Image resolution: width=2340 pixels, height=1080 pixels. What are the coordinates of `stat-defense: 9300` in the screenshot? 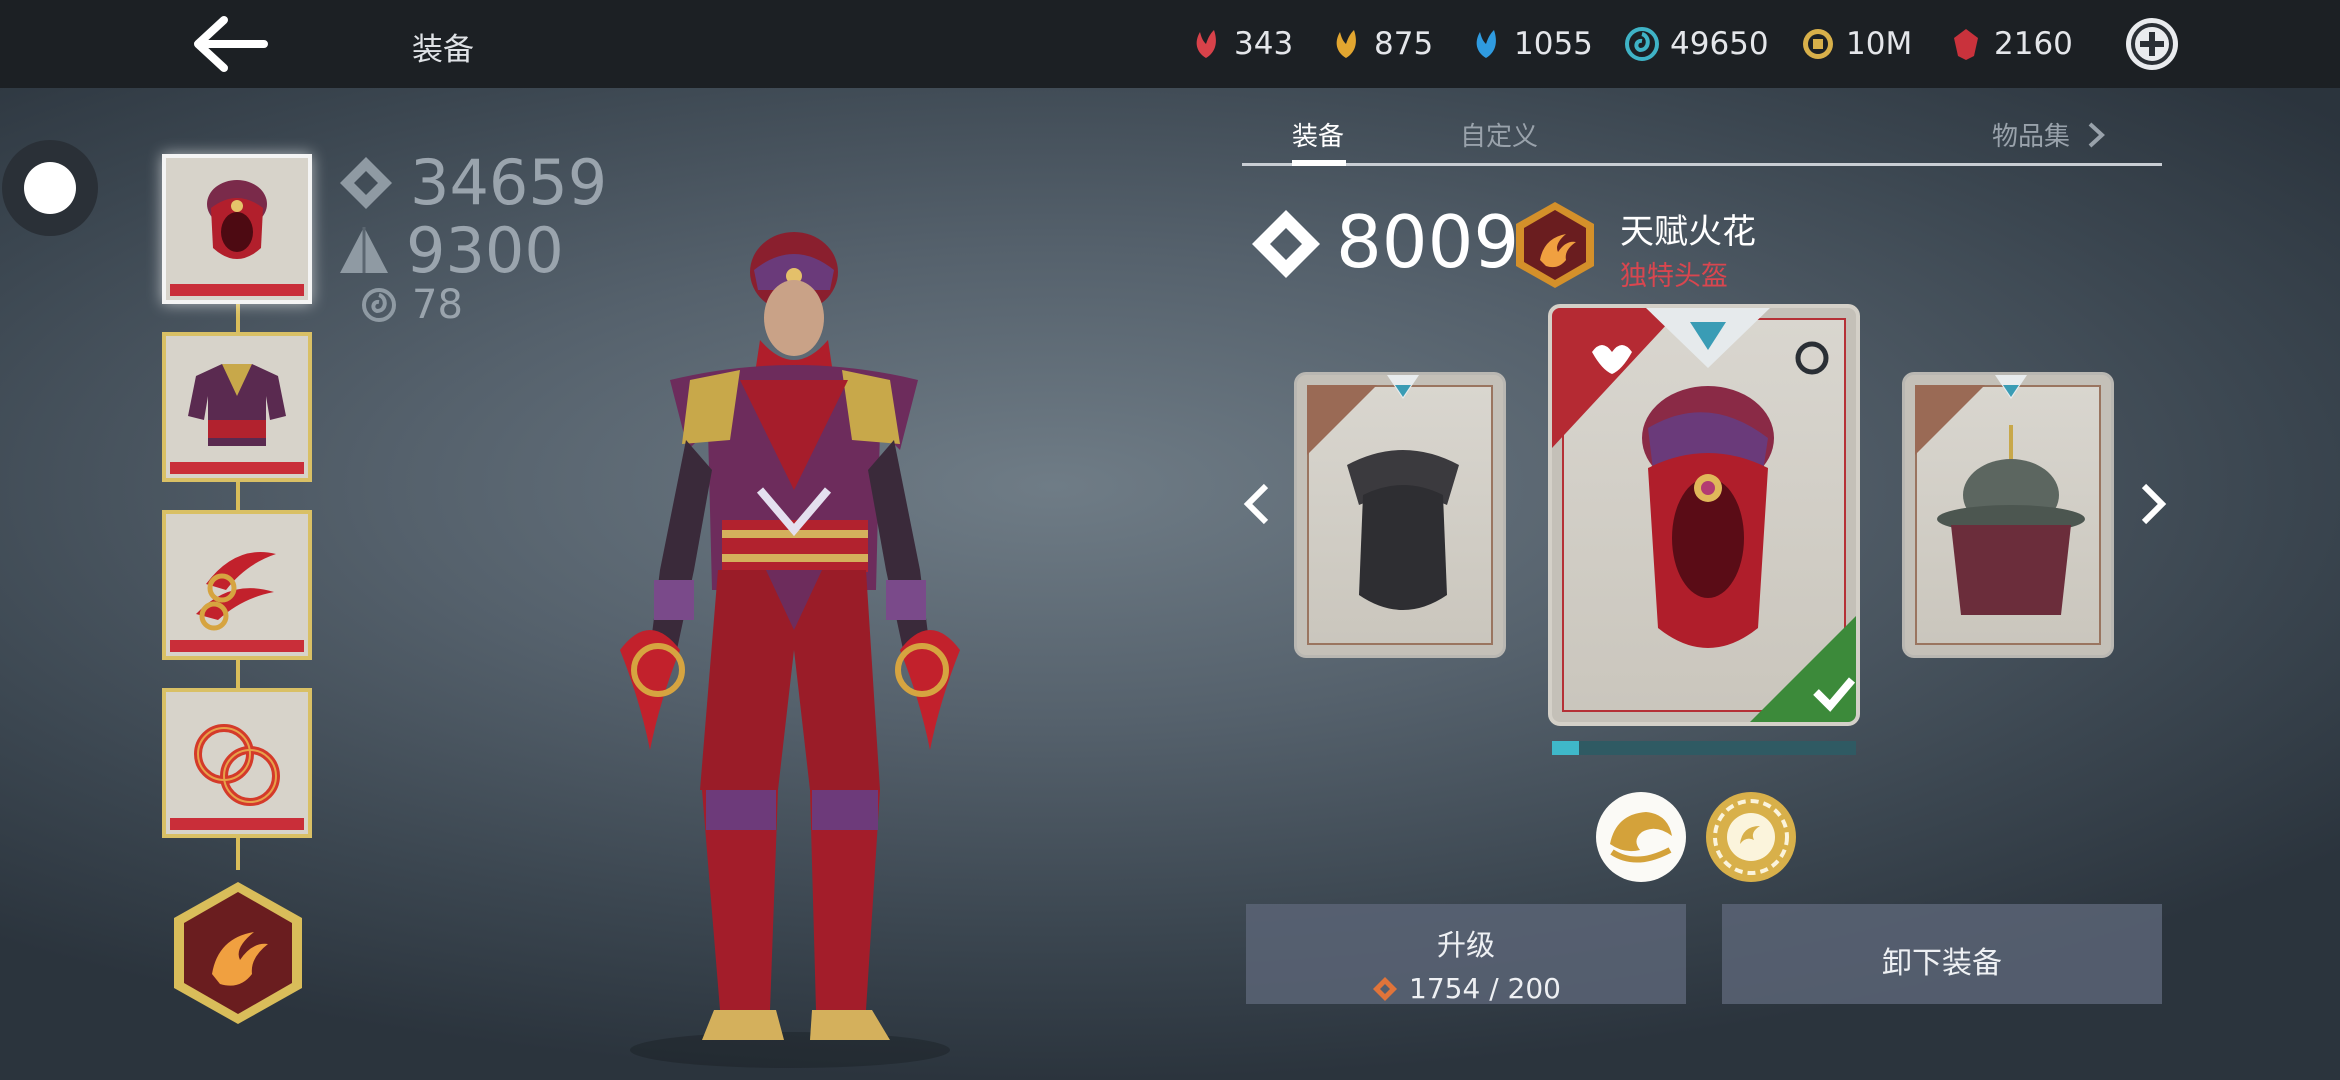 It's located at (450, 250).